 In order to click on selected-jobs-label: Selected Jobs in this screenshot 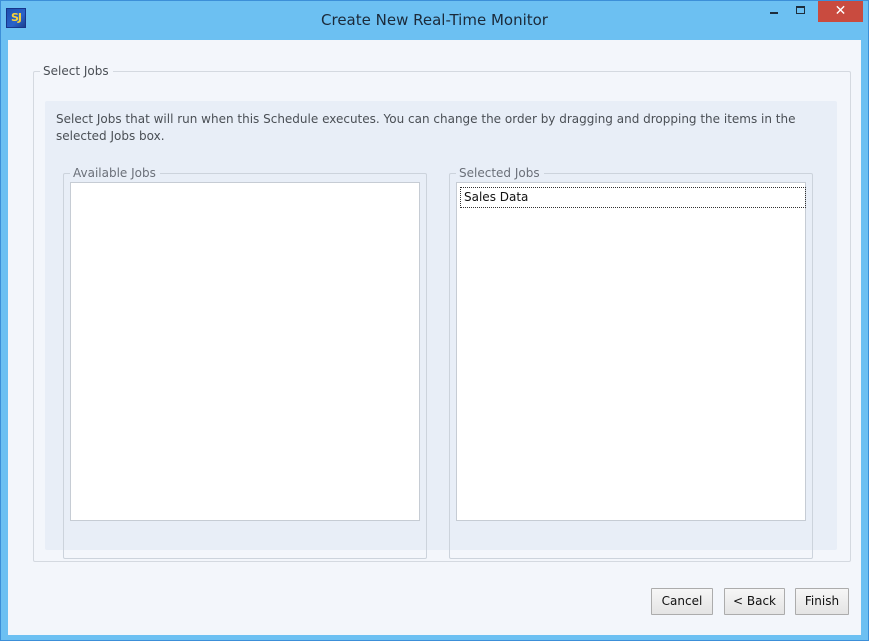, I will do `click(500, 173)`.